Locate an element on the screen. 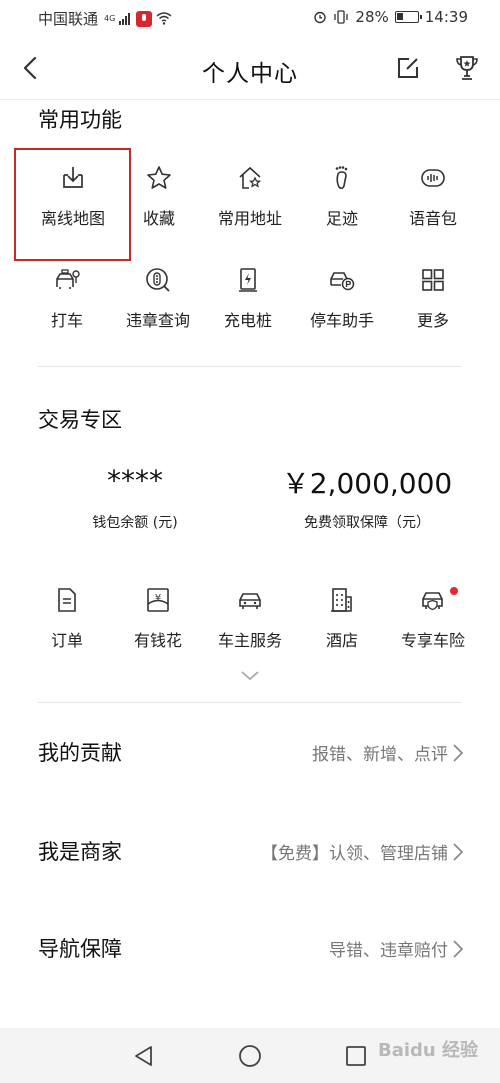 This screenshot has width=500, height=1083. wallet-balance-value: **** is located at coordinates (135, 480).